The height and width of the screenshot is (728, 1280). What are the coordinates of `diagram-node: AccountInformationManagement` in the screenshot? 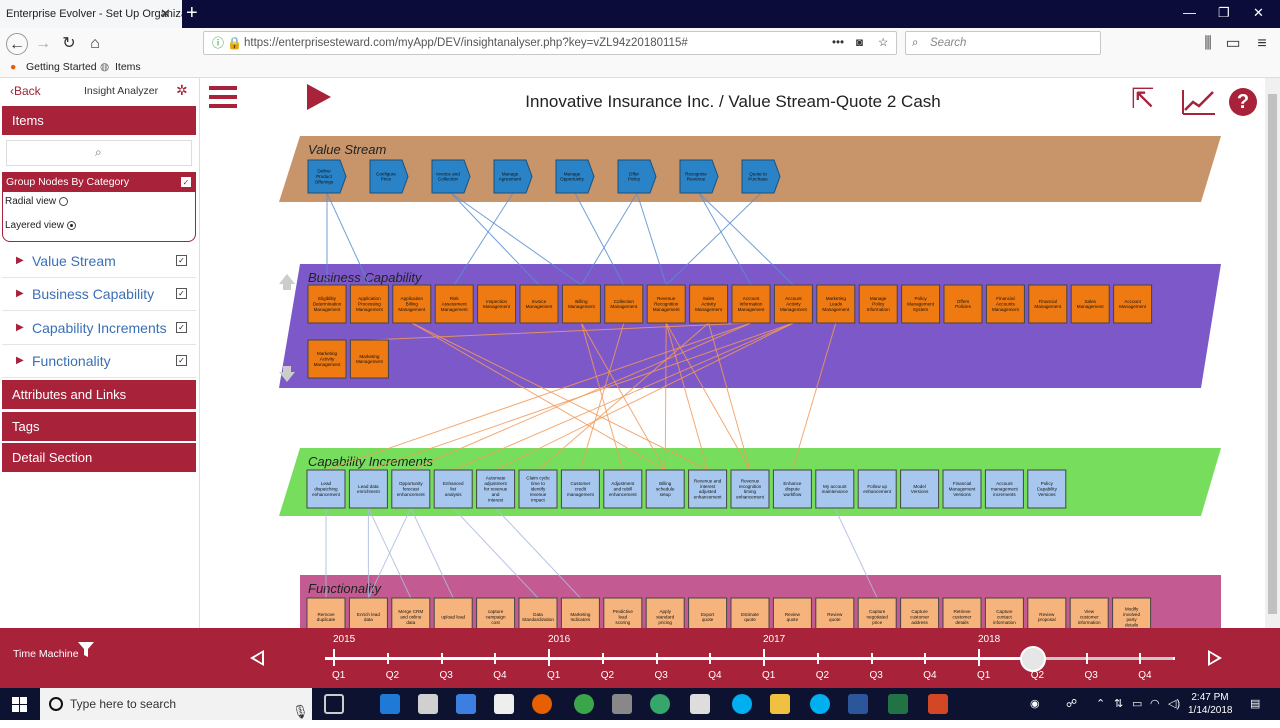 It's located at (751, 304).